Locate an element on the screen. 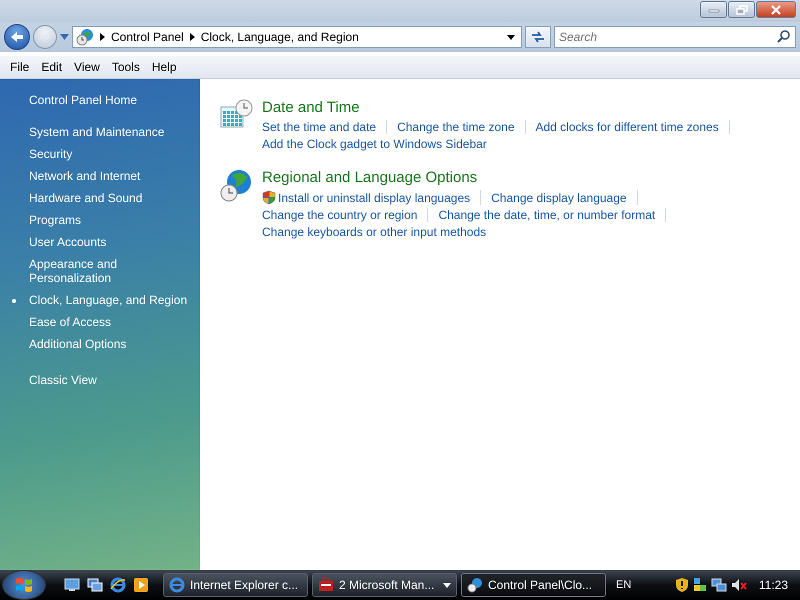 This screenshot has width=800, height=600. right-arrow-icon is located at coordinates (45, 37).